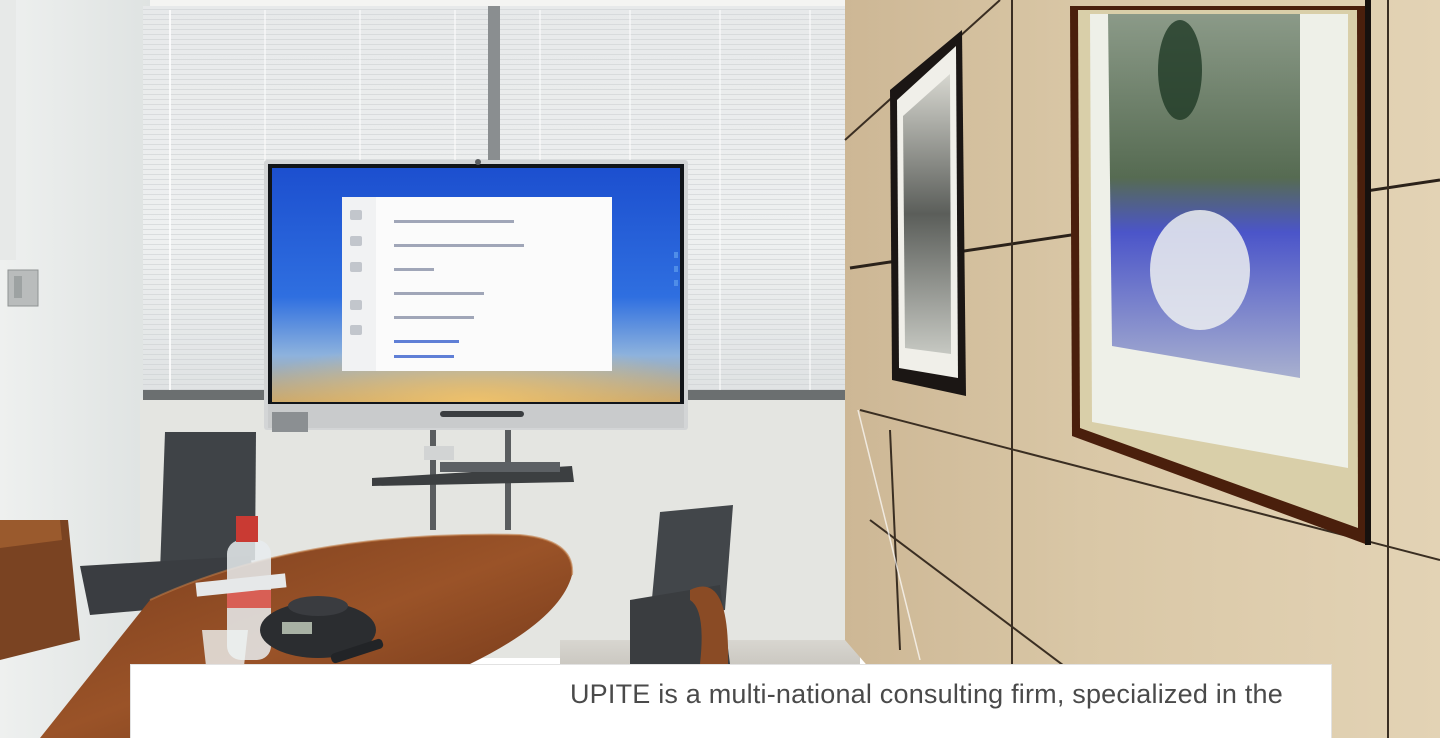  I want to click on wall-switch, so click(23, 288).